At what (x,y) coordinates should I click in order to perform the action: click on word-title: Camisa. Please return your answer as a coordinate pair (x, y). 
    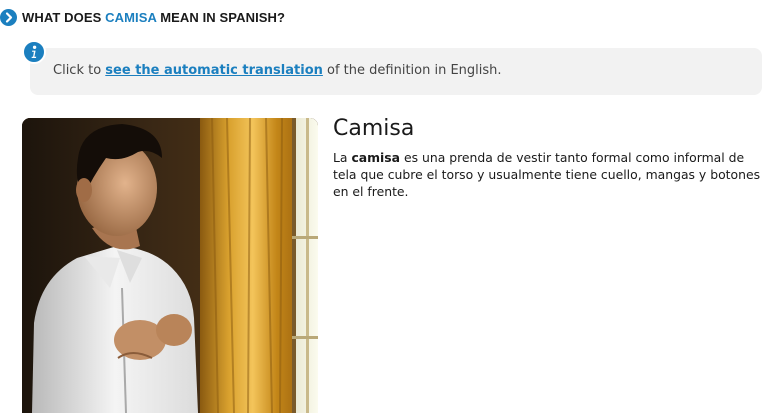
    Looking at the image, I should click on (374, 128).